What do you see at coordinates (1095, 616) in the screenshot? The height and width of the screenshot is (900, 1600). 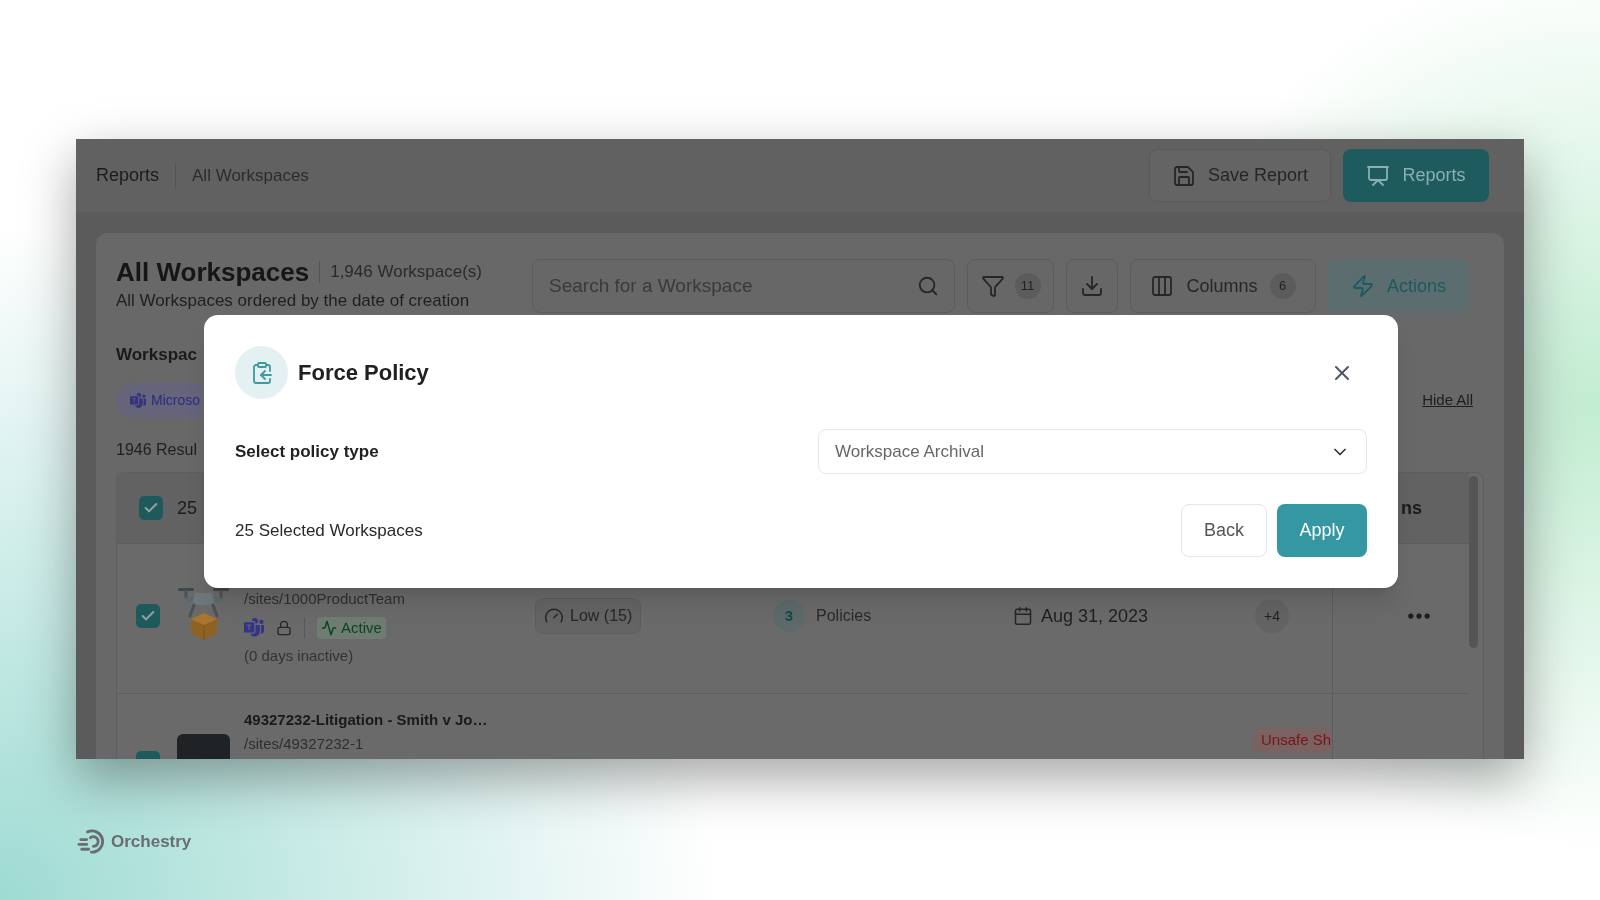 I see `created-date: Aug 31, 2023` at bounding box center [1095, 616].